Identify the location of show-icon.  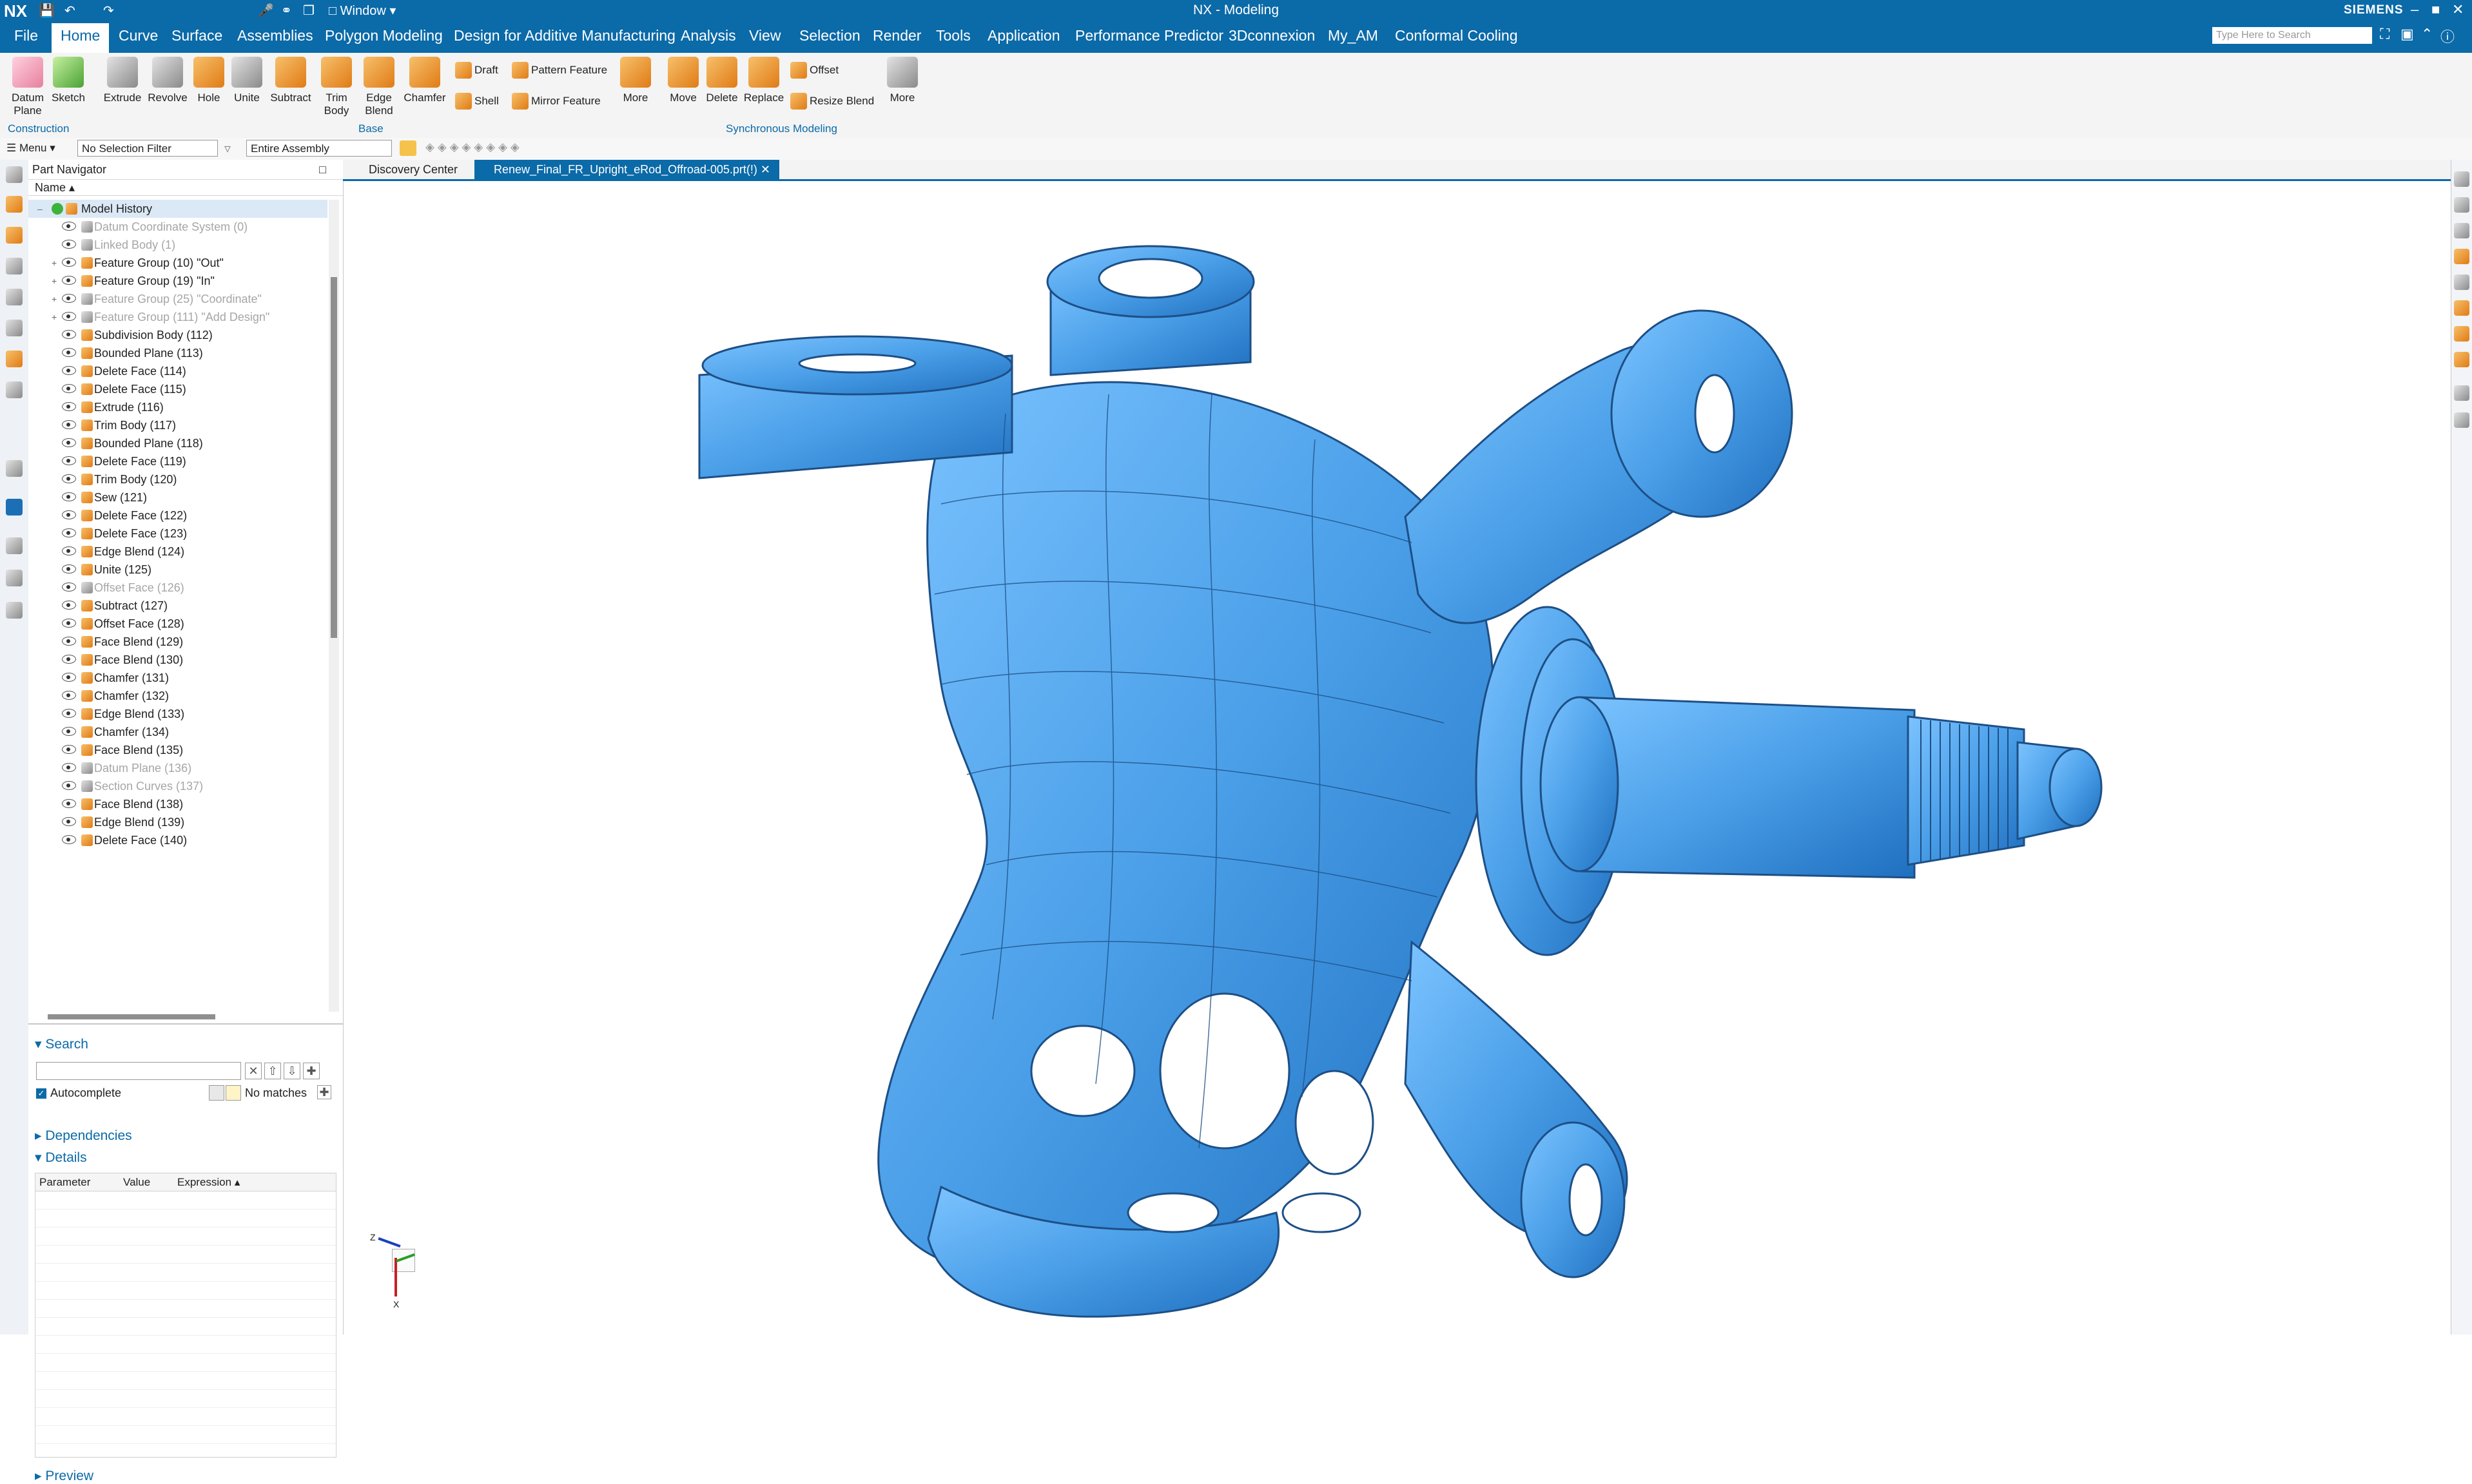
(2461, 420).